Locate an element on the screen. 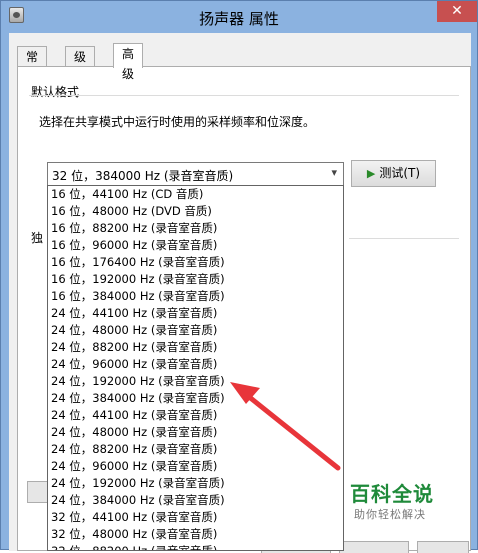 The height and width of the screenshot is (553, 478). default-format-group-label: 默认格式 is located at coordinates (55, 92).